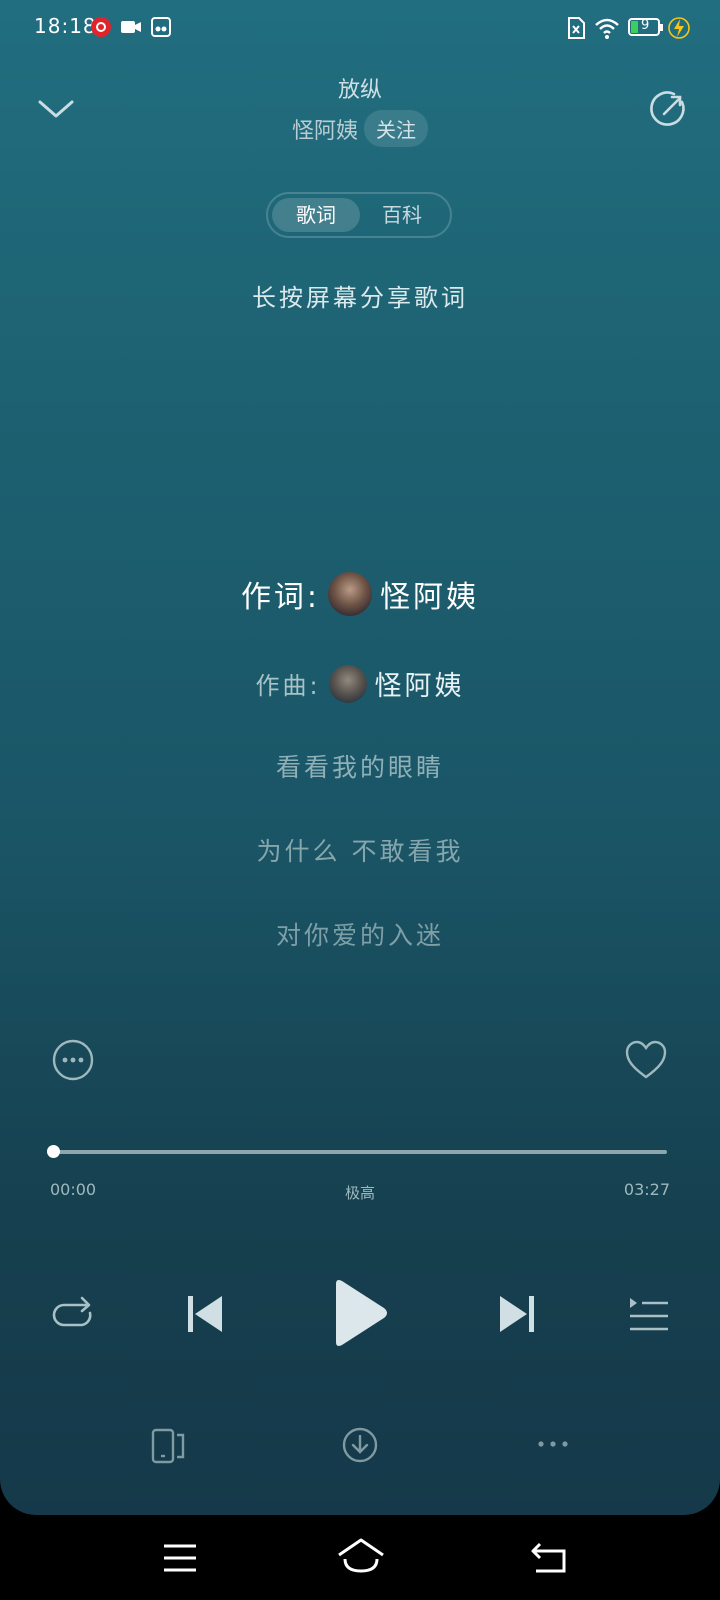 This screenshot has height=1600, width=720. Describe the element at coordinates (679, 28) in the screenshot. I see `charging-icon` at that location.